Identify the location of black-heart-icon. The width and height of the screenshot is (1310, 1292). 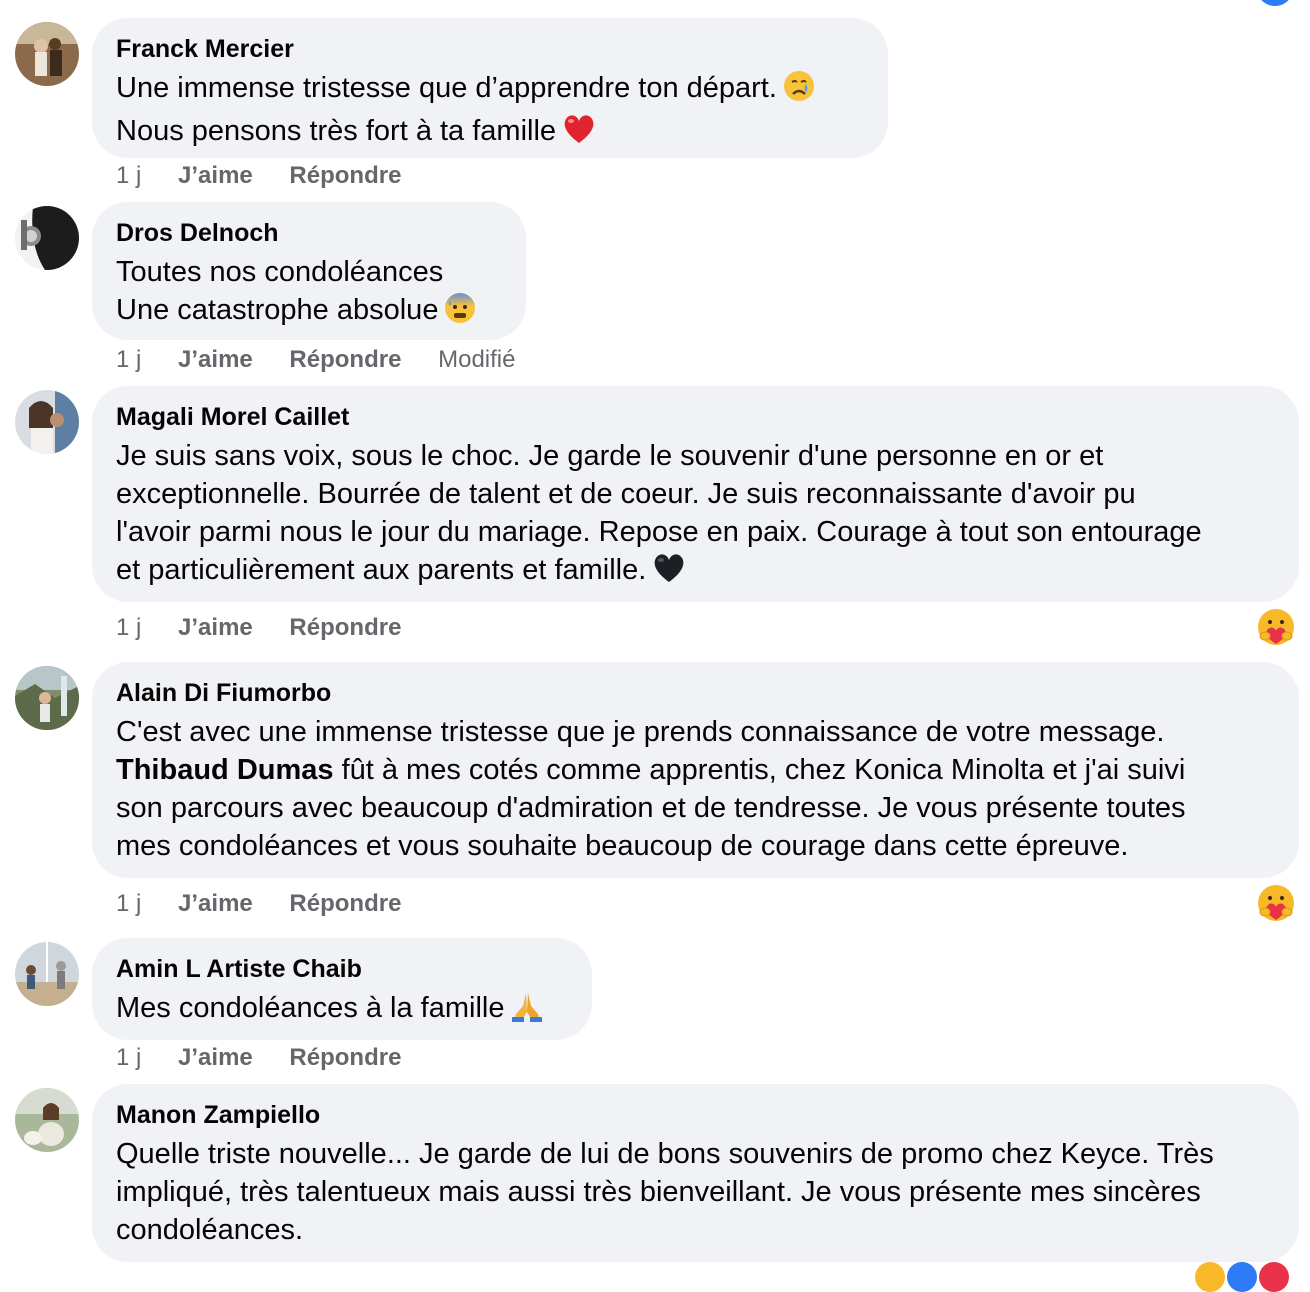
(669, 573).